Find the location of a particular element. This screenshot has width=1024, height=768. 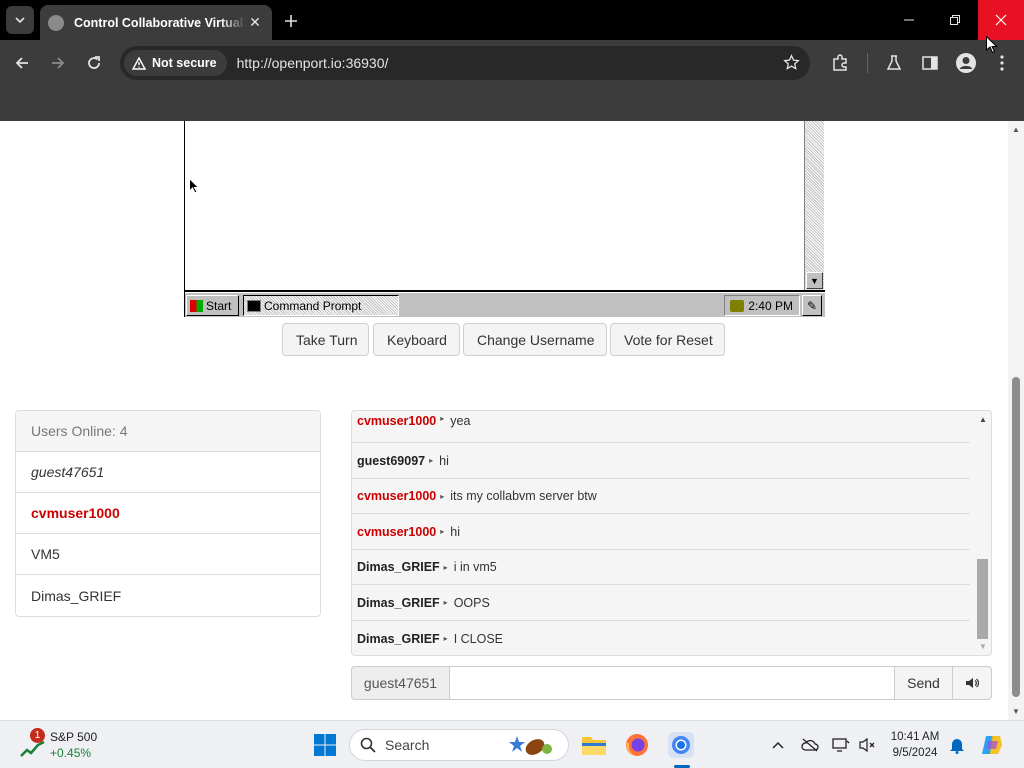

vm-taskbar: Start Command Prompt 2:40 PM ✎ is located at coordinates (505, 304).